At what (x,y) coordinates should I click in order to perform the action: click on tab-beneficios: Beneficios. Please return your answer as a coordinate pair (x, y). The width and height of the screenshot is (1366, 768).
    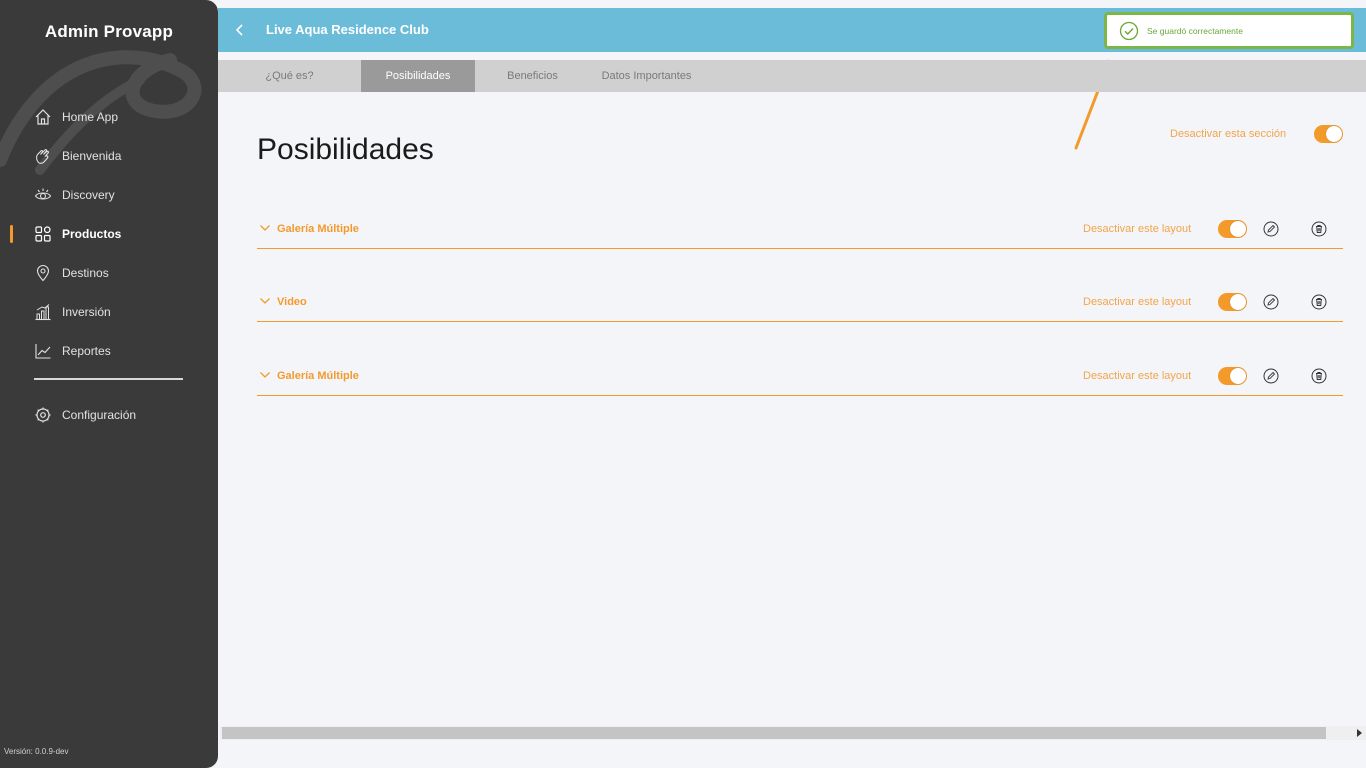
    Looking at the image, I should click on (532, 76).